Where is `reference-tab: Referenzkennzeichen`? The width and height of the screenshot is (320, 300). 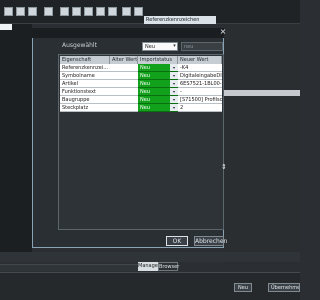
reference-tab: Referenzkennzeichen is located at coordinates (180, 20).